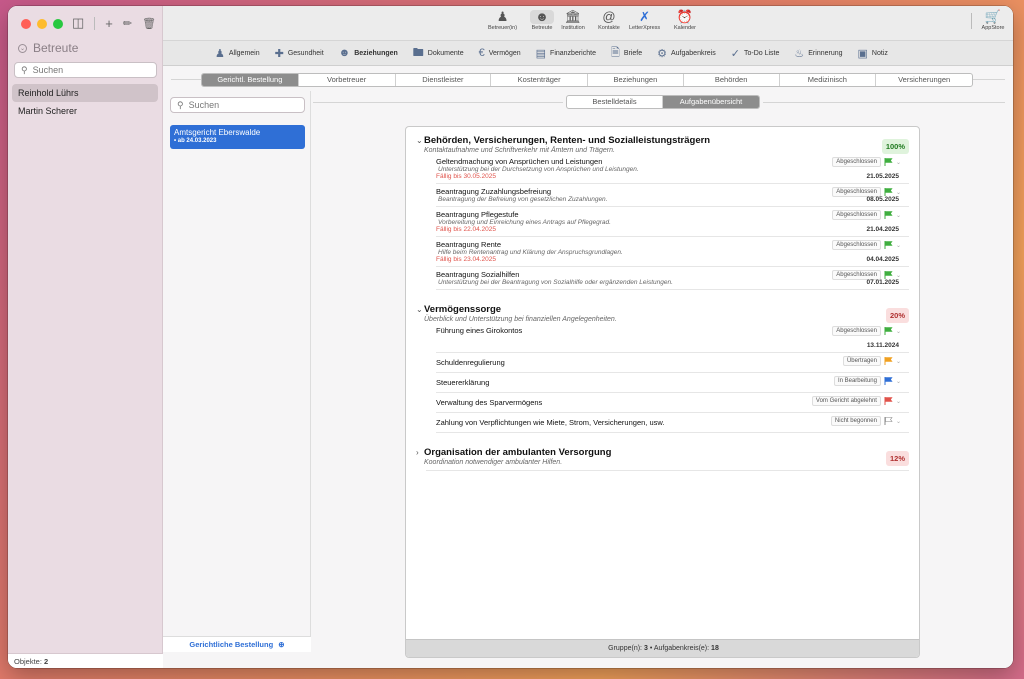  What do you see at coordinates (732, 80) in the screenshot?
I see `tab-behoerden: Behörden` at bounding box center [732, 80].